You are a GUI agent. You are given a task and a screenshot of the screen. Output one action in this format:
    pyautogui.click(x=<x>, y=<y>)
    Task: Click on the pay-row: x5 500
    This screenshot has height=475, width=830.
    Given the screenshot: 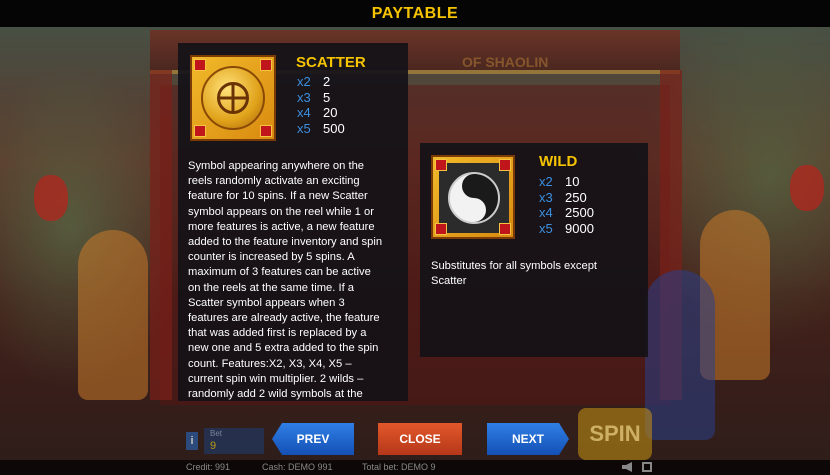 What is the action you would take?
    pyautogui.click(x=321, y=129)
    